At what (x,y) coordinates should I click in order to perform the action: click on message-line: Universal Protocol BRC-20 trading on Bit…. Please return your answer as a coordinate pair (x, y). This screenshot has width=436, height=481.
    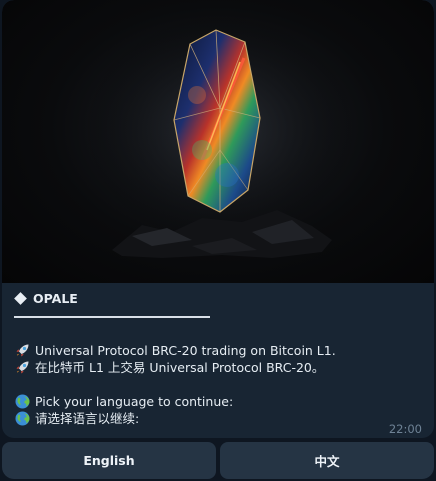
    Looking at the image, I should click on (219, 350).